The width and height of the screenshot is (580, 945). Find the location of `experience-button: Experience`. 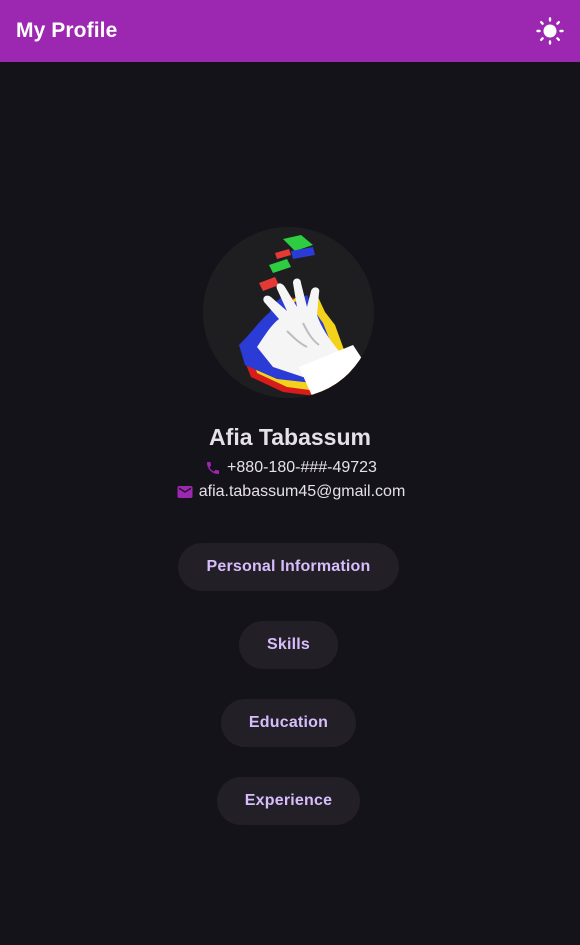

experience-button: Experience is located at coordinates (288, 801).